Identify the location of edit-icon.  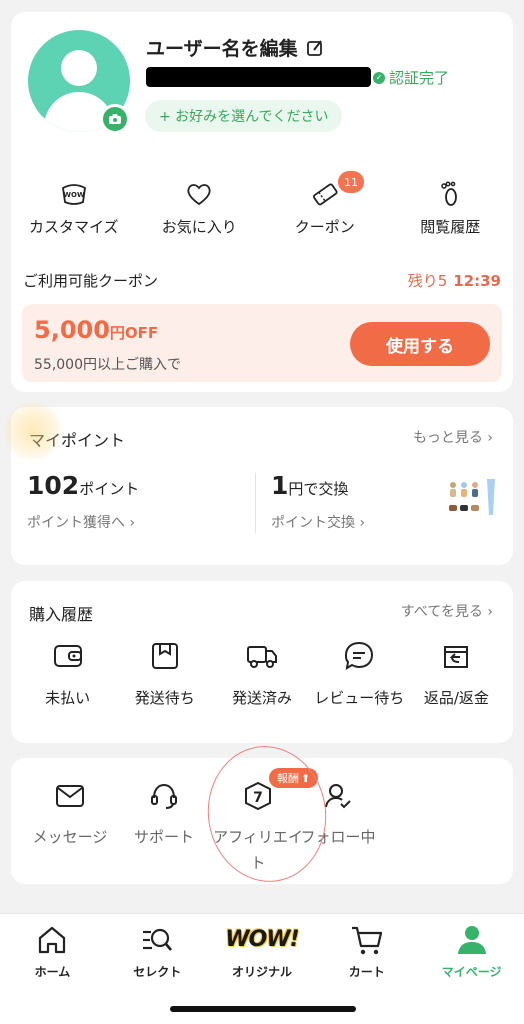
(314, 47).